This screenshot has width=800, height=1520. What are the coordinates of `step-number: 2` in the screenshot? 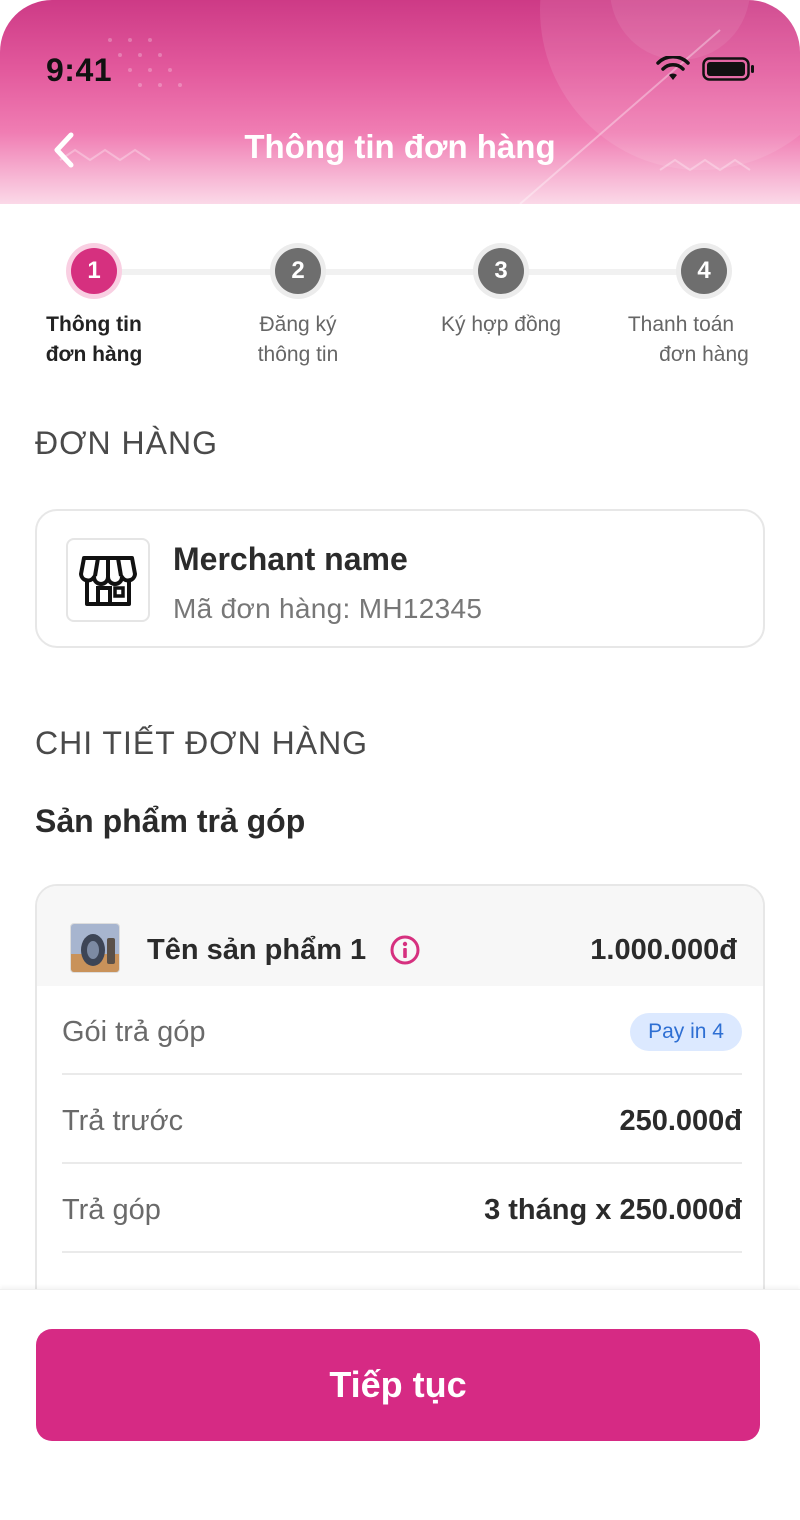 It's located at (298, 271).